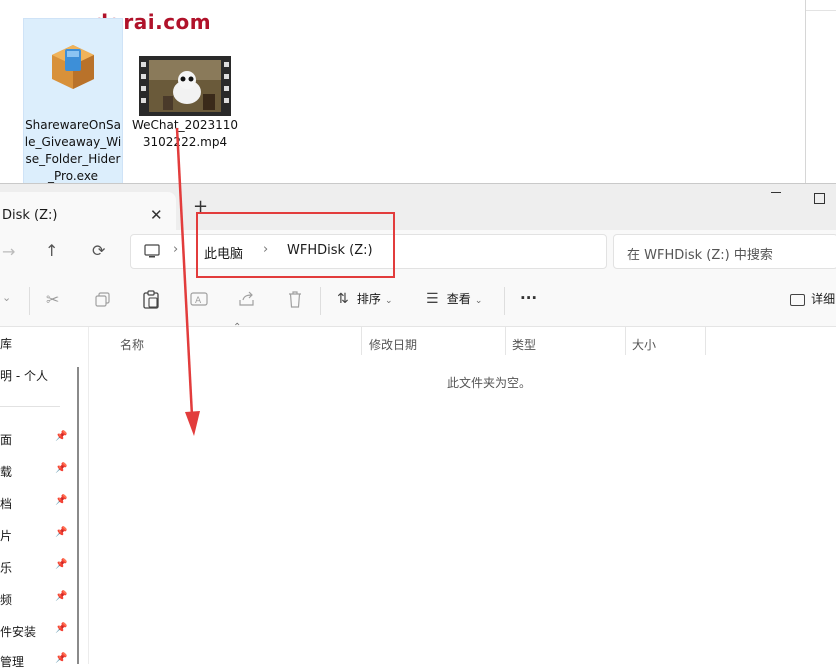 This screenshot has width=836, height=670. Describe the element at coordinates (6, 343) in the screenshot. I see `sidebar-item-library: 库` at that location.